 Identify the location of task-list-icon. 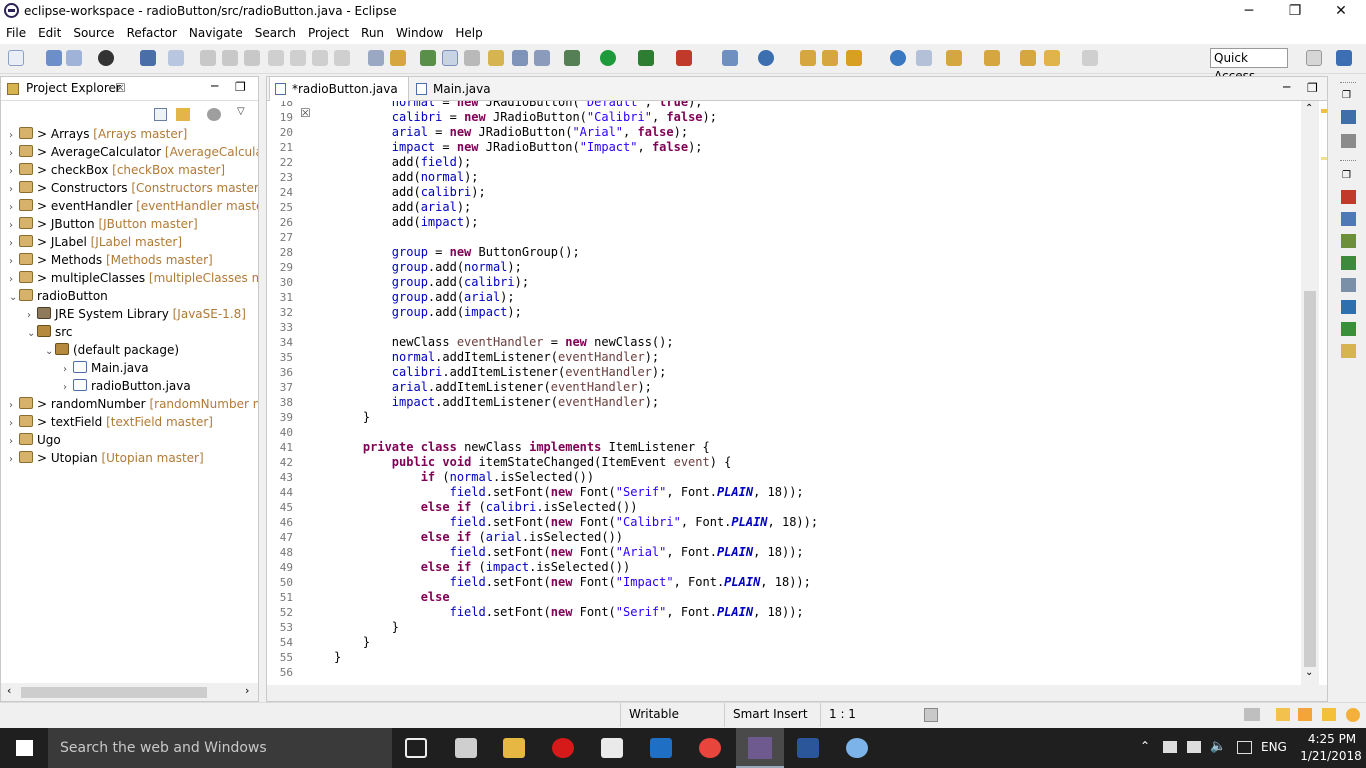
(1348, 141).